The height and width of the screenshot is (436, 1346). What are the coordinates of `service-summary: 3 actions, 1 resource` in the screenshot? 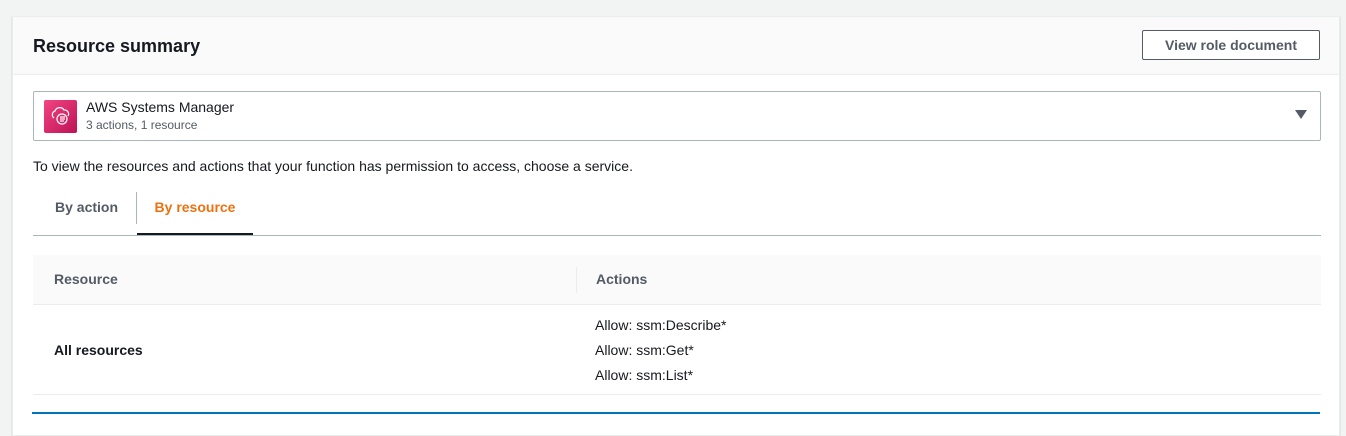 It's located at (142, 125).